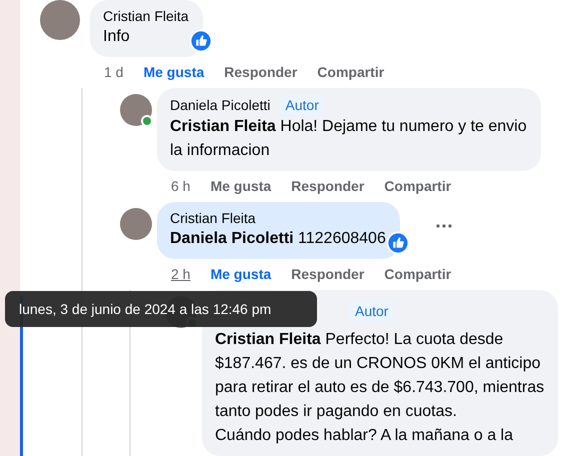 This screenshot has height=456, width=588. Describe the element at coordinates (278, 239) in the screenshot. I see `comment-text: Daniela Picoletti 1122608406` at that location.